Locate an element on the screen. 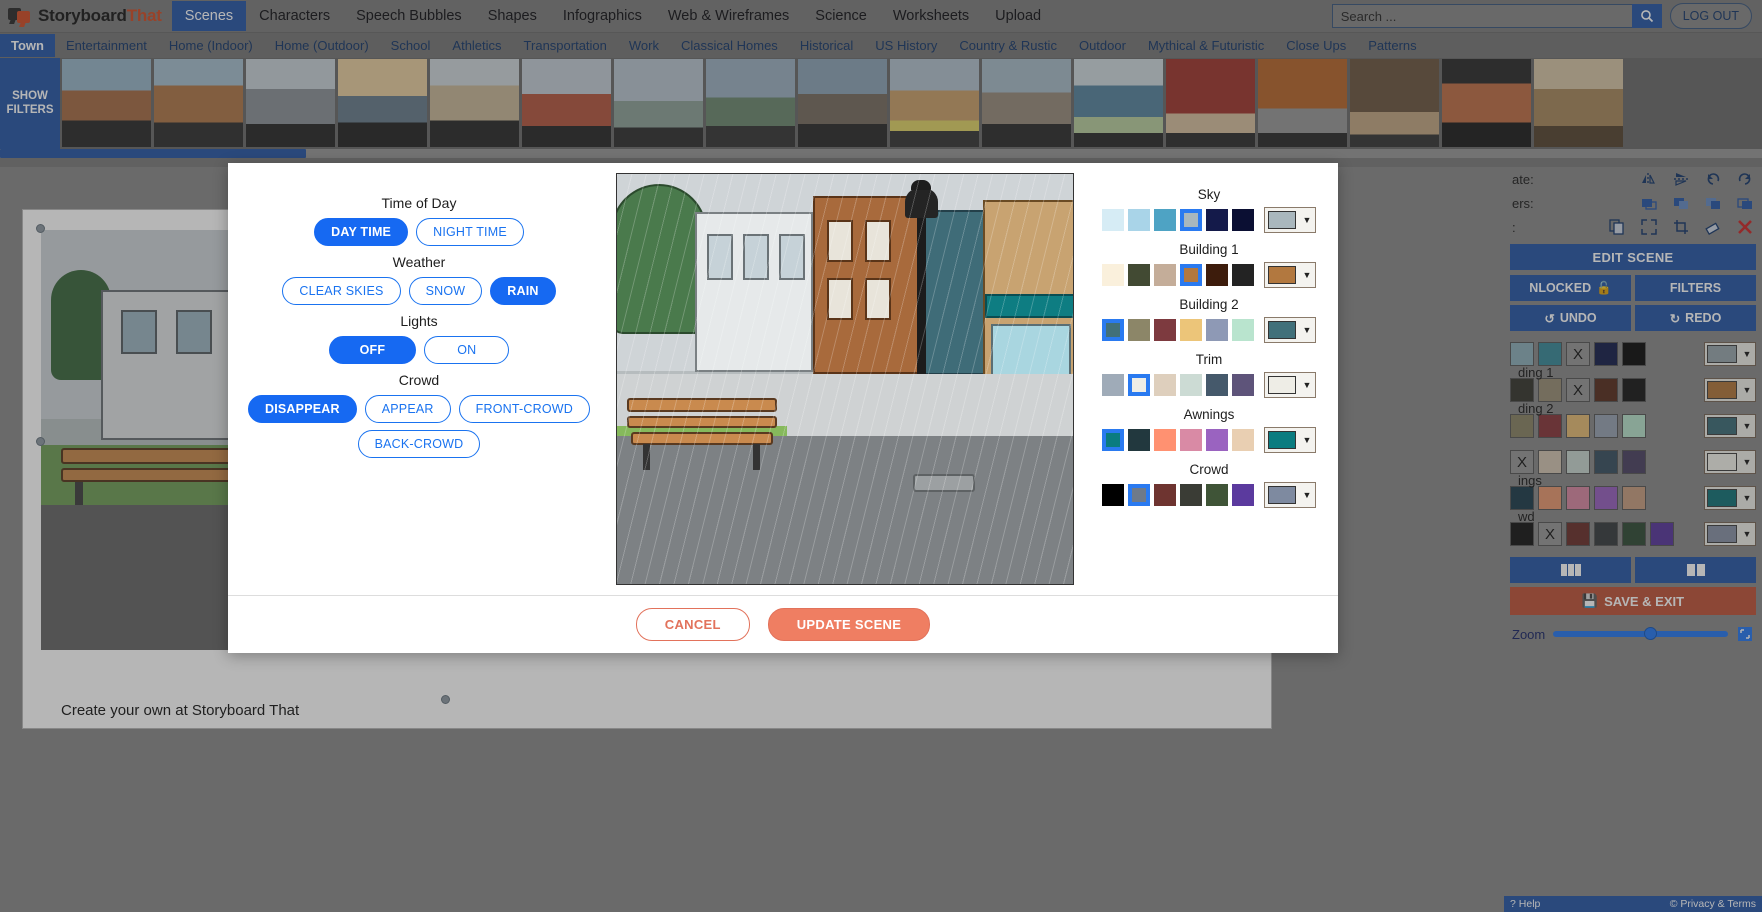  color-group-crowd: Crowd ▼ is located at coordinates (1209, 485).